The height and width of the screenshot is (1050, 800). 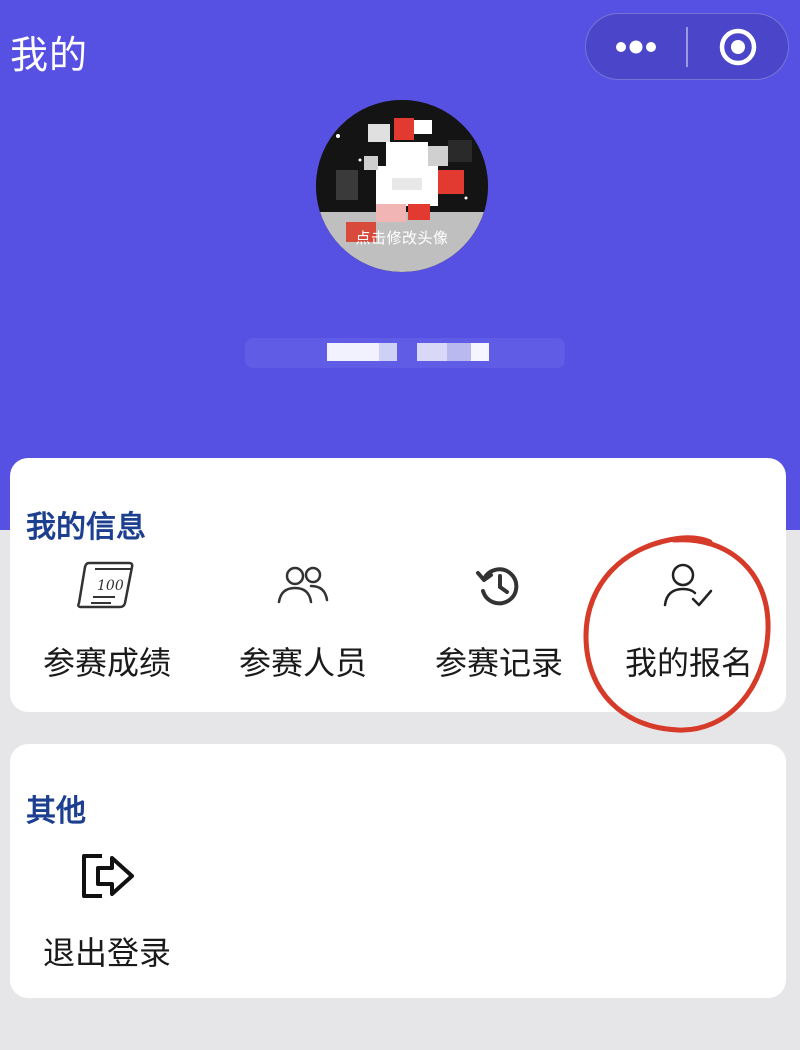 I want to click on history-clock-icon, so click(x=499, y=586).